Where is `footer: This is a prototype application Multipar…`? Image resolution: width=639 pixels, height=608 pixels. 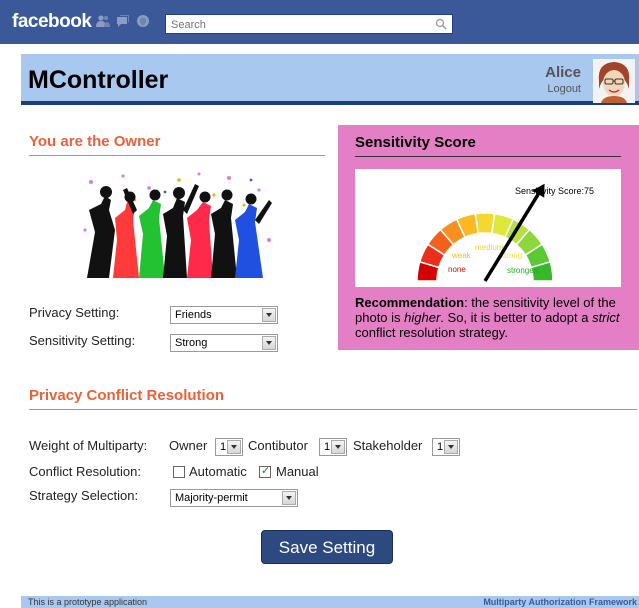
footer: This is a prototype application Multipar… is located at coordinates (330, 602).